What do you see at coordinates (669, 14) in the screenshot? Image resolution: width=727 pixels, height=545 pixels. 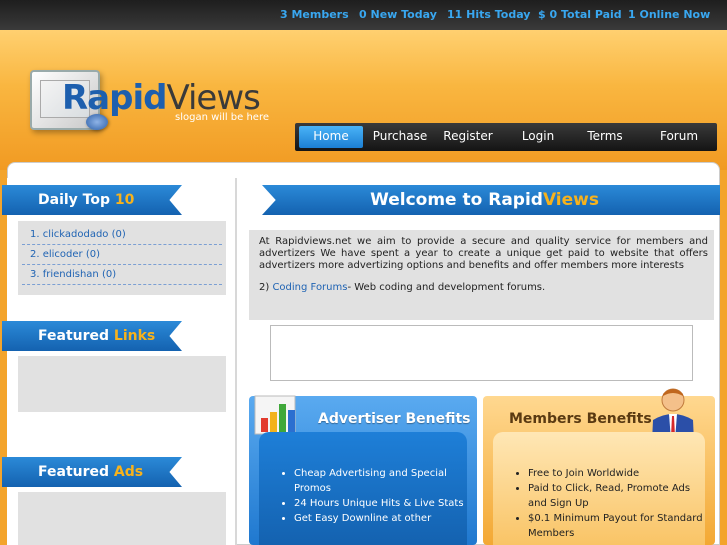 I see `stat-online-now: 1 Online Now` at bounding box center [669, 14].